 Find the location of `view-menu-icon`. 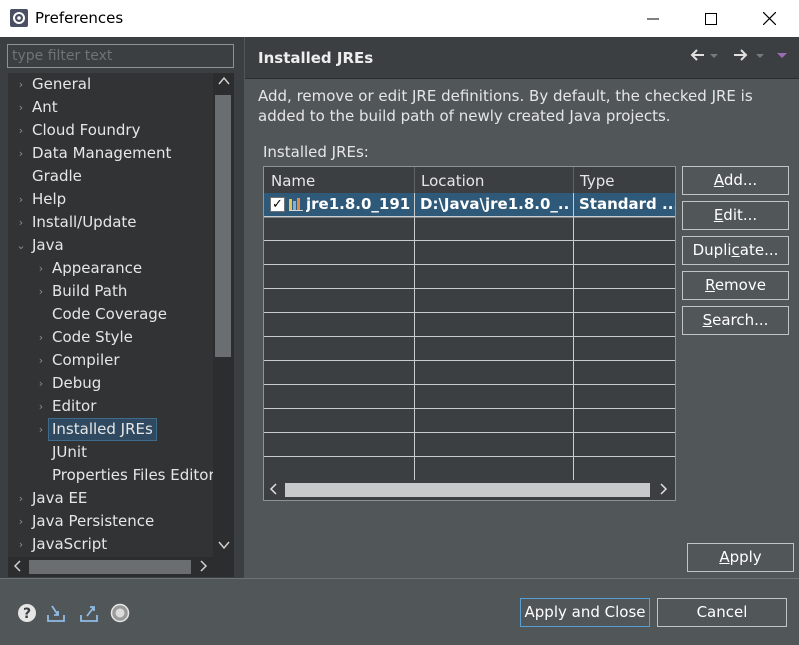

view-menu-icon is located at coordinates (782, 55).